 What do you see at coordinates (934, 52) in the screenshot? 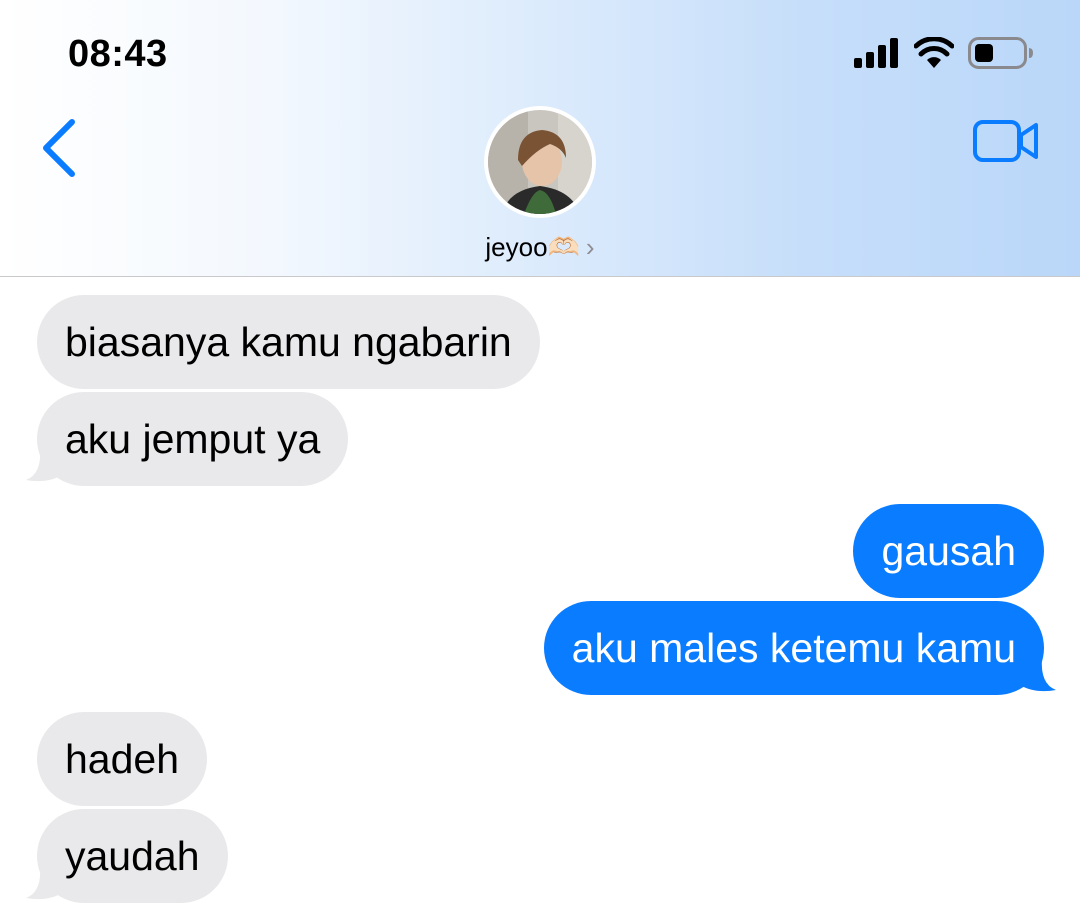
I see `wifi-icon` at bounding box center [934, 52].